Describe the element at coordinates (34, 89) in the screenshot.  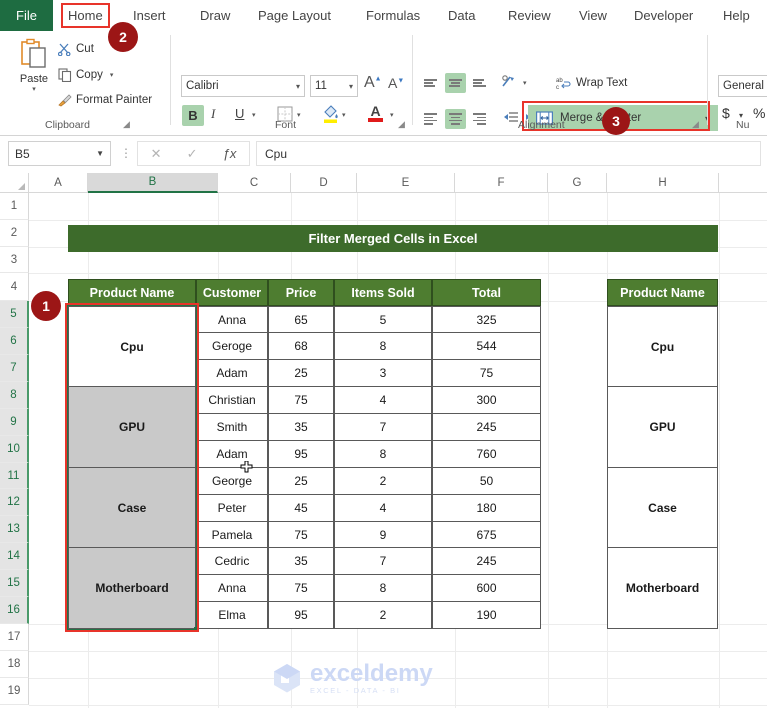
I see `paste-chevron-down-icon: ▾` at that location.